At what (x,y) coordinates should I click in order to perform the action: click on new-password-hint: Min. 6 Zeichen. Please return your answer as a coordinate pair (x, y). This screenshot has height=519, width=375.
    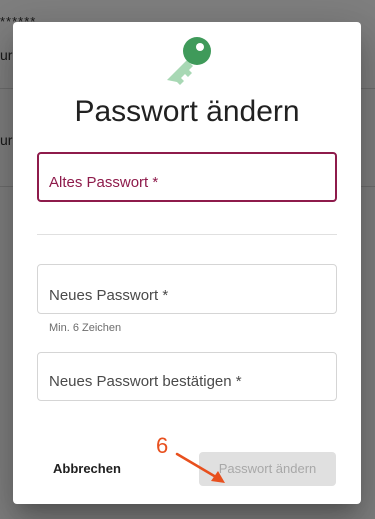
    Looking at the image, I should click on (85, 328).